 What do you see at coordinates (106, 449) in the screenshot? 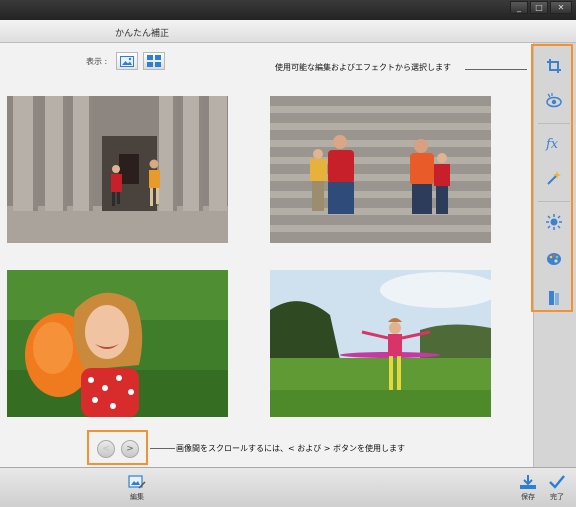
I see `prev-button: <` at bounding box center [106, 449].